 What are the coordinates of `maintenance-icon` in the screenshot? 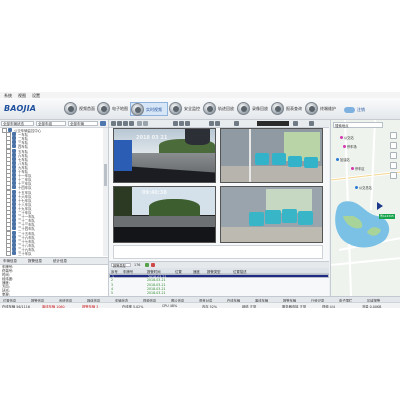 It's located at (311, 108).